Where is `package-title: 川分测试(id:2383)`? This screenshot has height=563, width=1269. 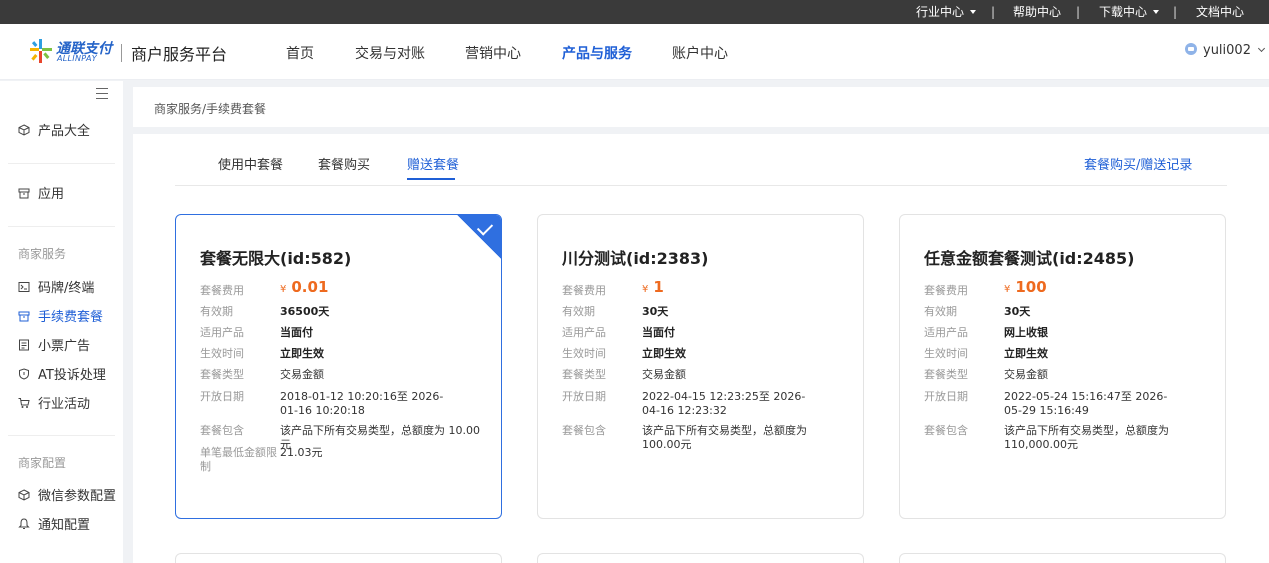
package-title: 川分测试(id:2383) is located at coordinates (635, 258).